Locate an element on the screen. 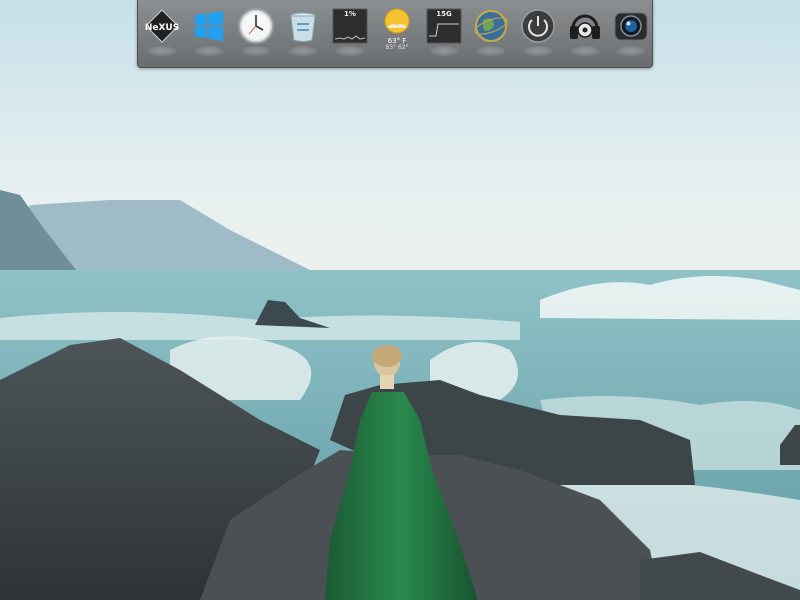 The height and width of the screenshot is (600, 800). camera-icon is located at coordinates (631, 26).